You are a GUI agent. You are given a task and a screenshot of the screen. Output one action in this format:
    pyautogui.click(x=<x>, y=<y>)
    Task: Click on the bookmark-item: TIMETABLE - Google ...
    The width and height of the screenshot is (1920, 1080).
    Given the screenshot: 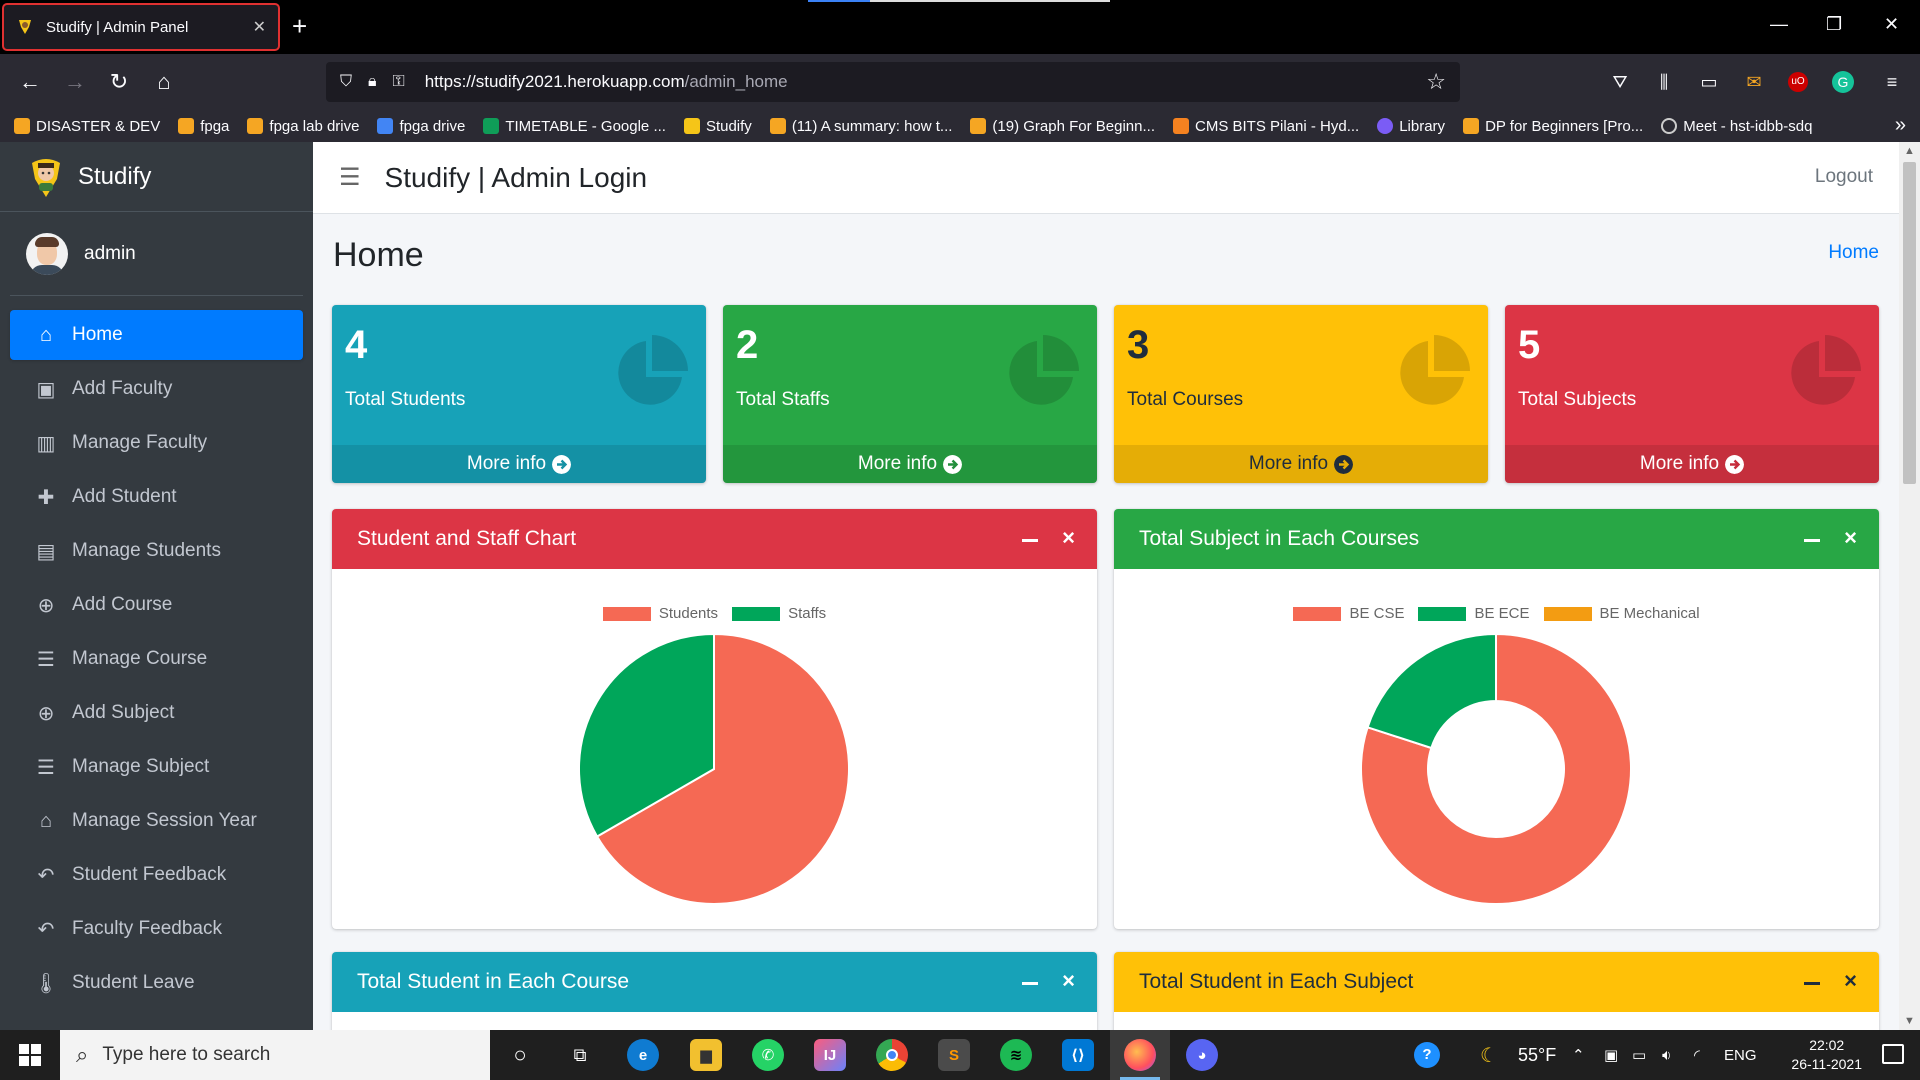 What is the action you would take?
    pyautogui.click(x=574, y=126)
    